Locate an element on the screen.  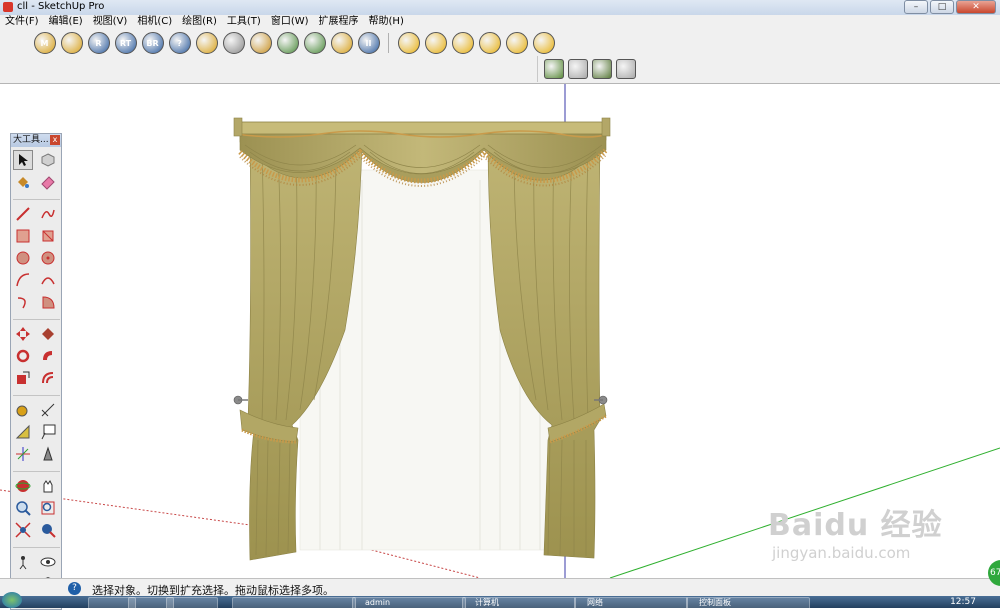
rectangle-tool is located at coordinates (23, 236).